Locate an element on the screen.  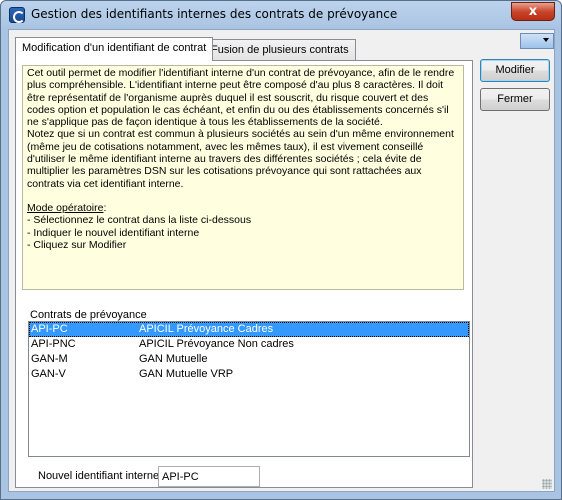
contract-code: API-PC is located at coordinates (49, 329).